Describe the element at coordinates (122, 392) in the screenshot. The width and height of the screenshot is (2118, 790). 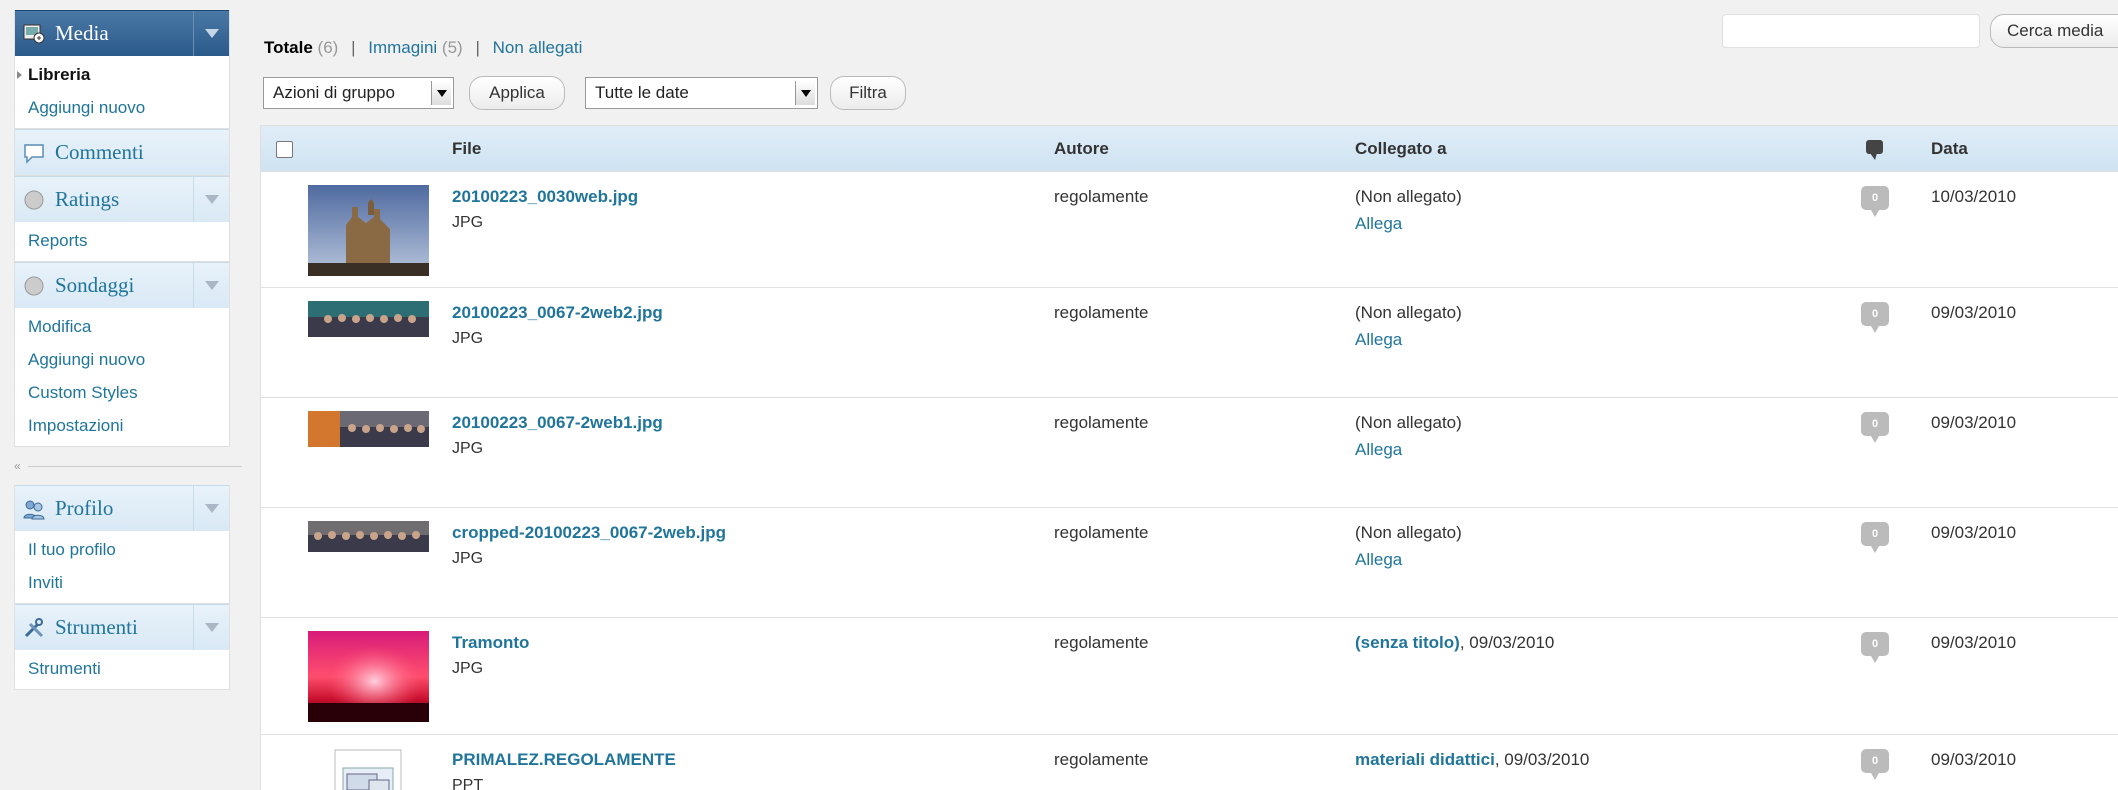
I see `sidebar-item-custom-styles: Custom Styles` at that location.